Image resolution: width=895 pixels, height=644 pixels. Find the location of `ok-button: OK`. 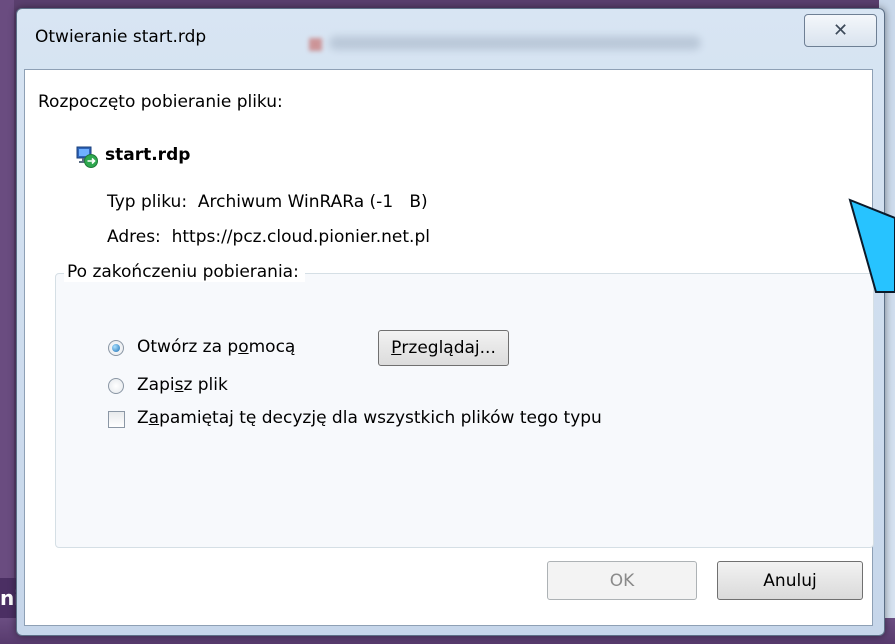

ok-button: OK is located at coordinates (622, 580).